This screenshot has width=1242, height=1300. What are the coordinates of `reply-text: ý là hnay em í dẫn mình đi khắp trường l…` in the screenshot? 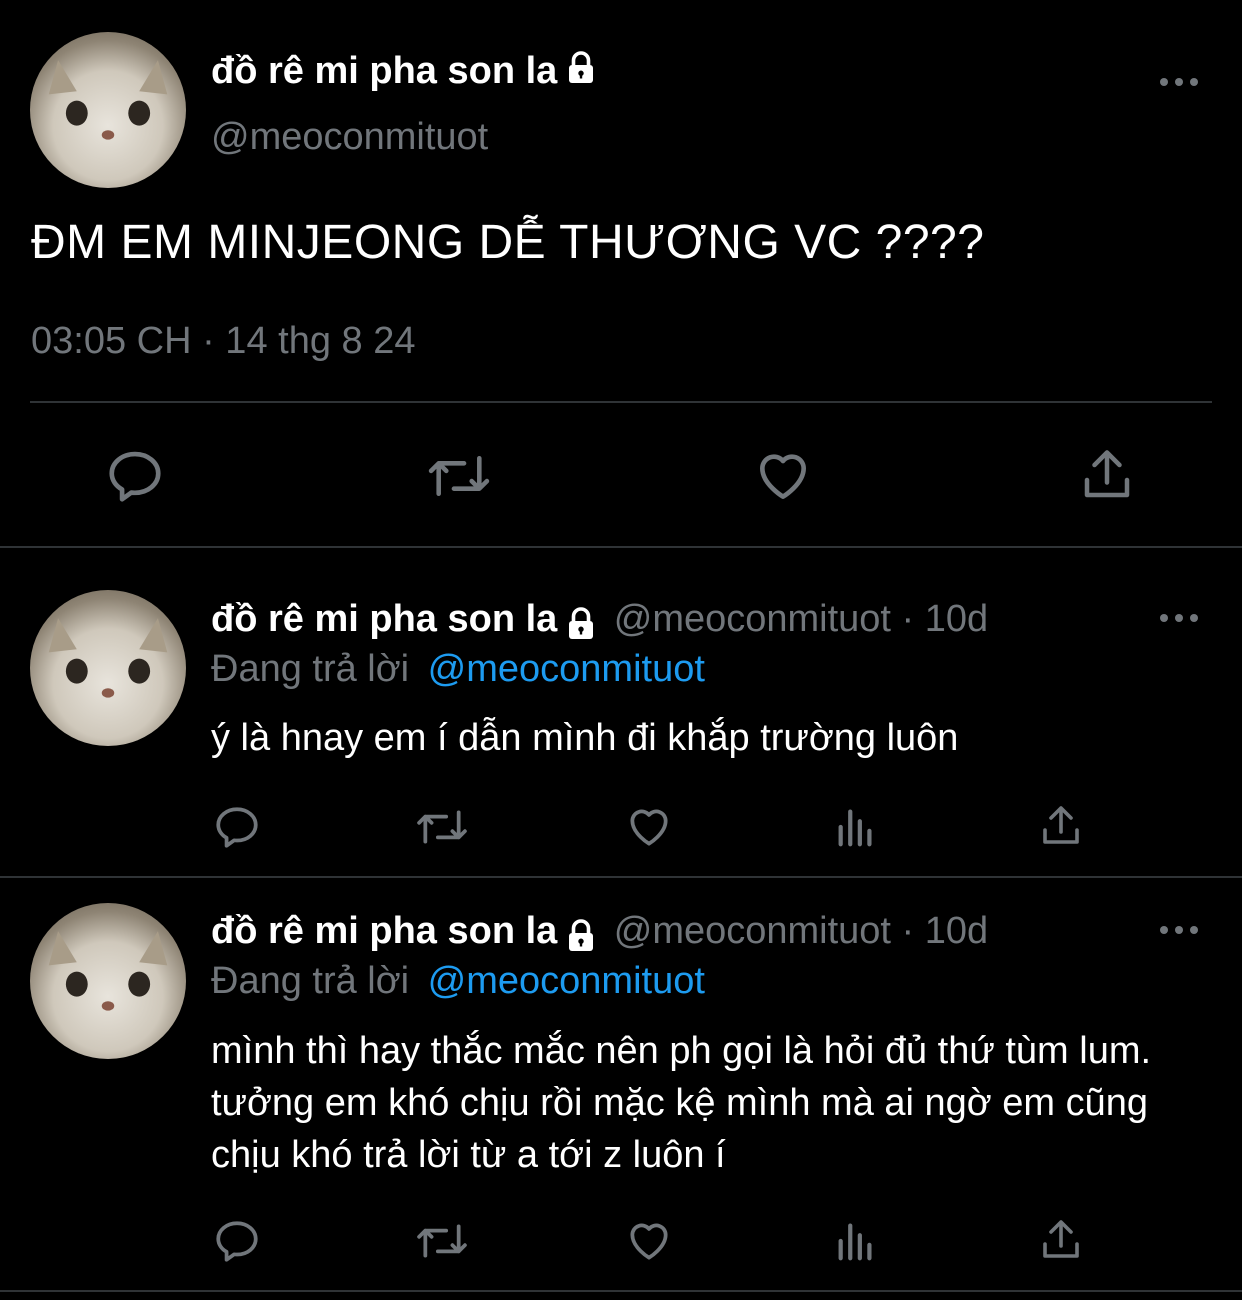 It's located at (585, 738).